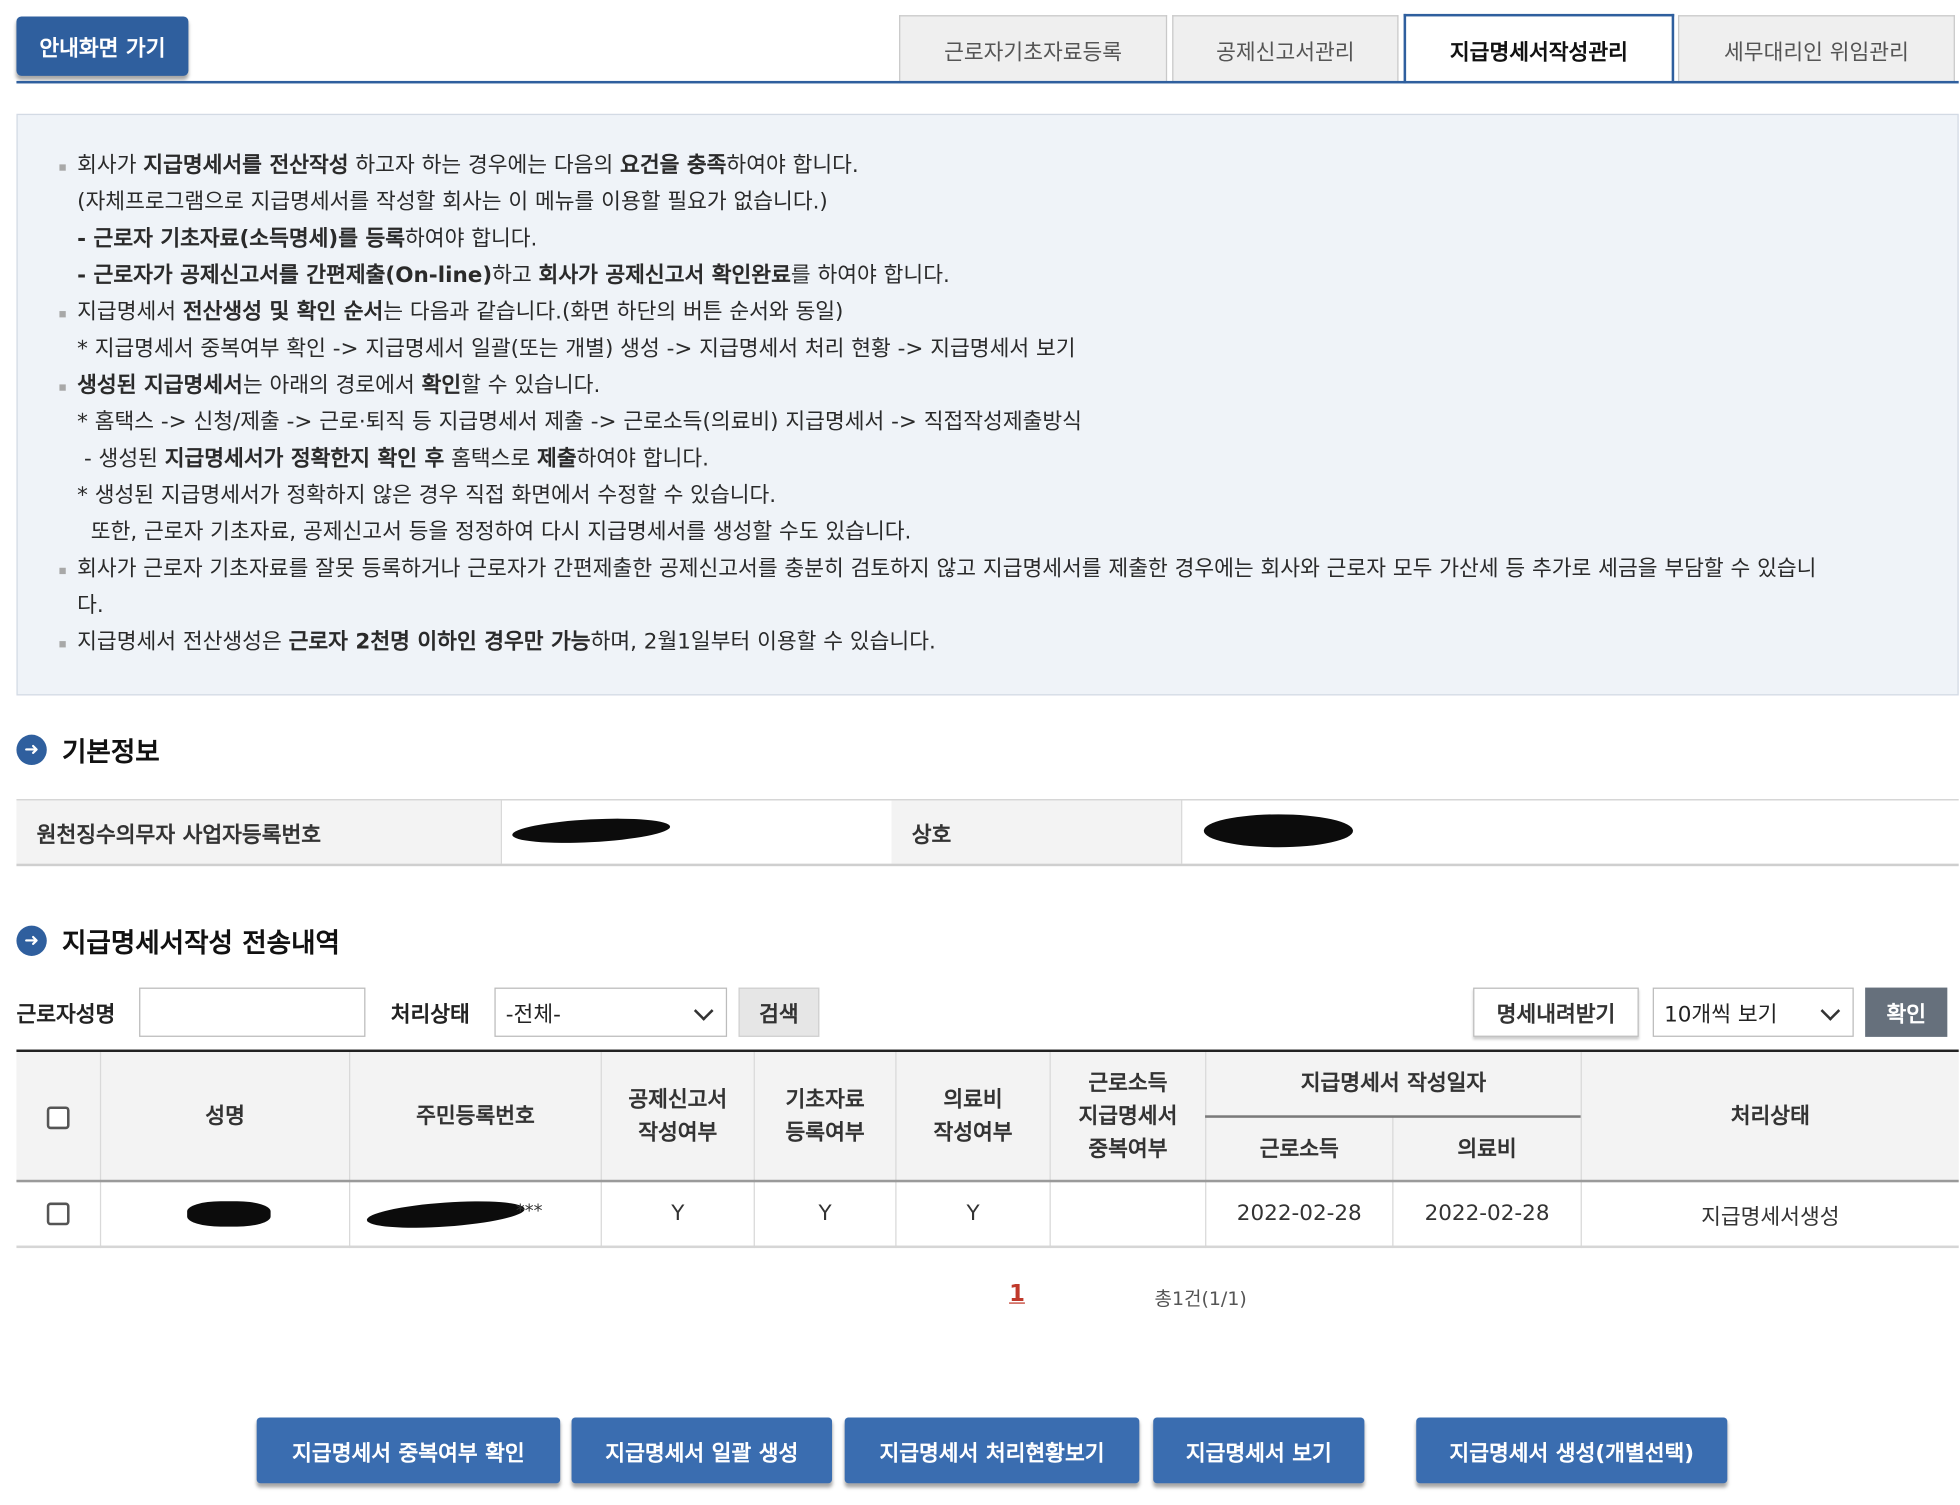  What do you see at coordinates (1017, 1294) in the screenshot?
I see `page-link-1: 1` at bounding box center [1017, 1294].